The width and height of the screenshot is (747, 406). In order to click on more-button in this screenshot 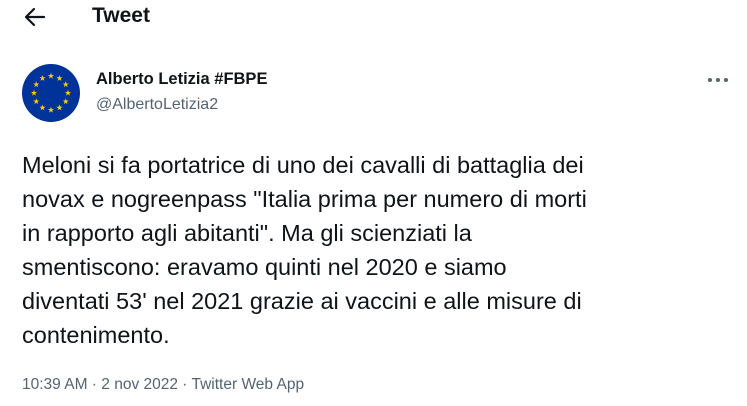, I will do `click(718, 80)`.